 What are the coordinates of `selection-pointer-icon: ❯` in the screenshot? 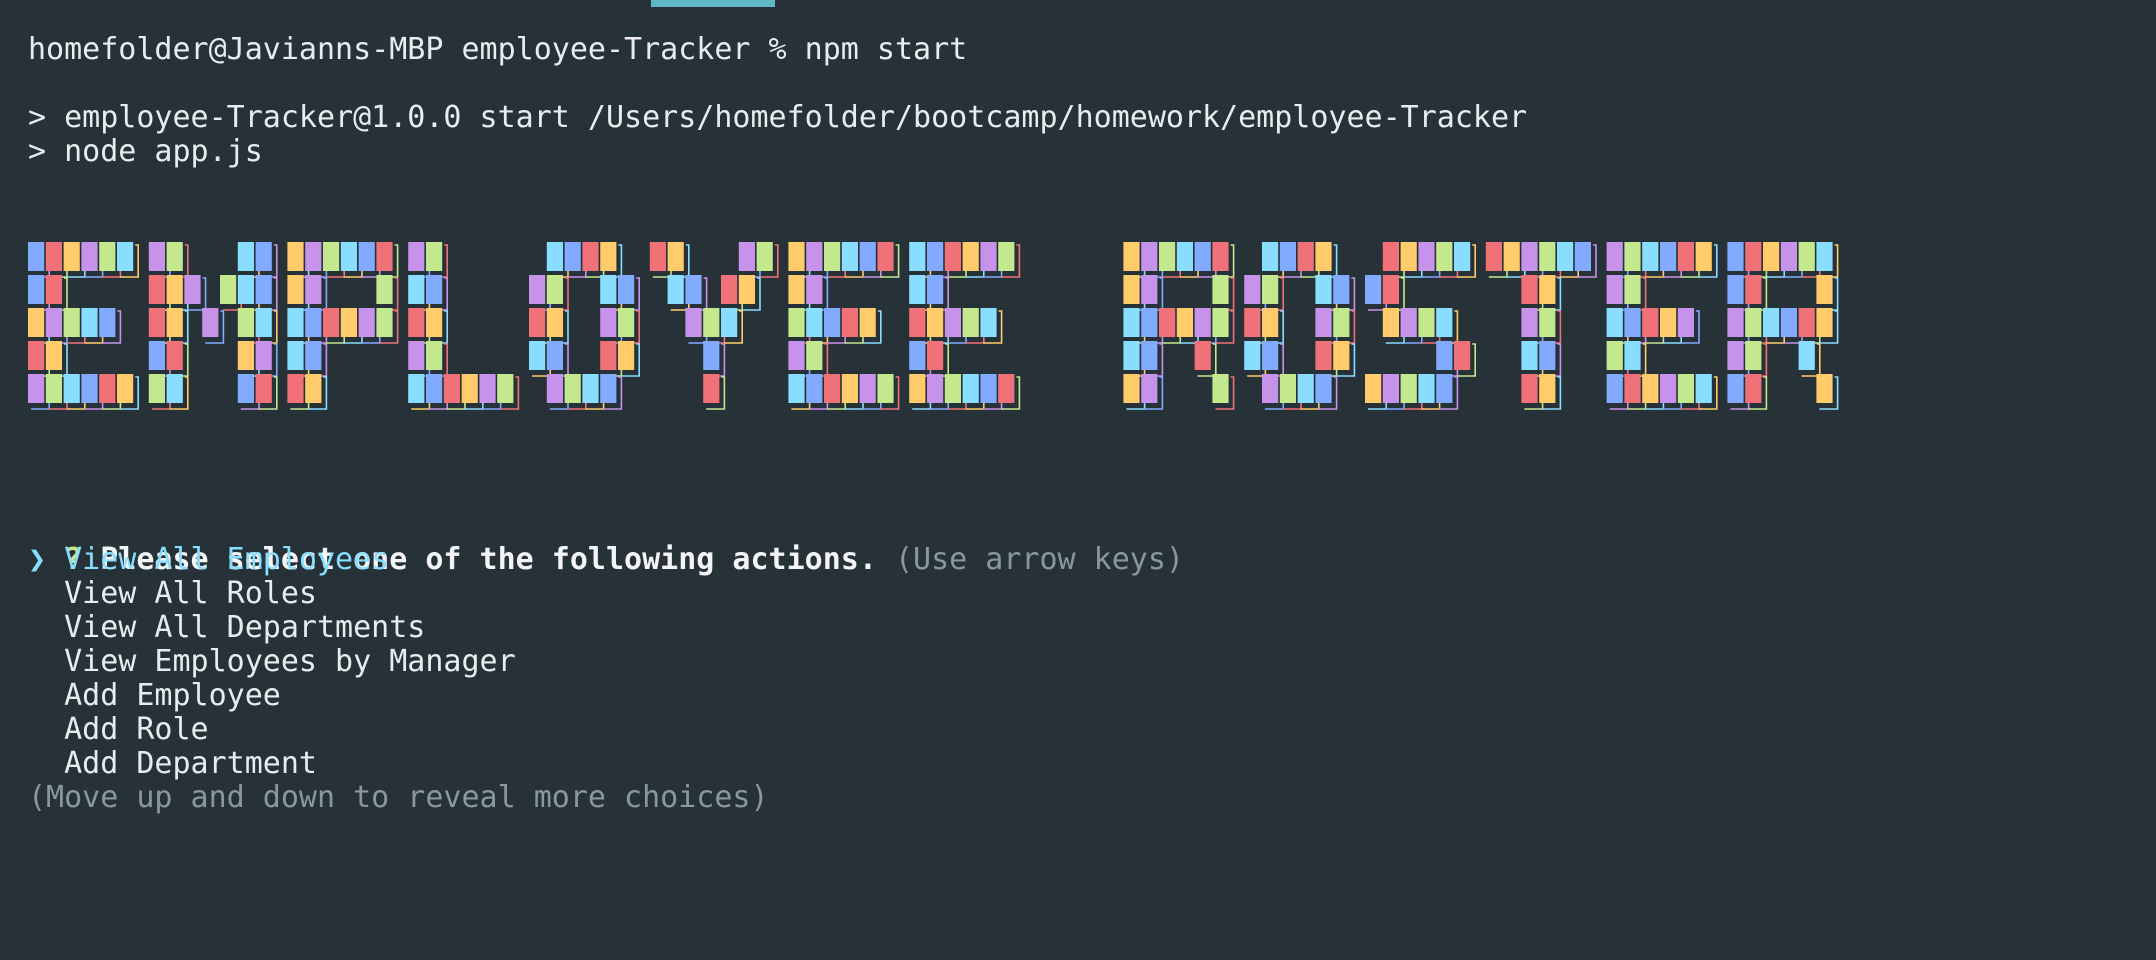 It's located at (37, 559).